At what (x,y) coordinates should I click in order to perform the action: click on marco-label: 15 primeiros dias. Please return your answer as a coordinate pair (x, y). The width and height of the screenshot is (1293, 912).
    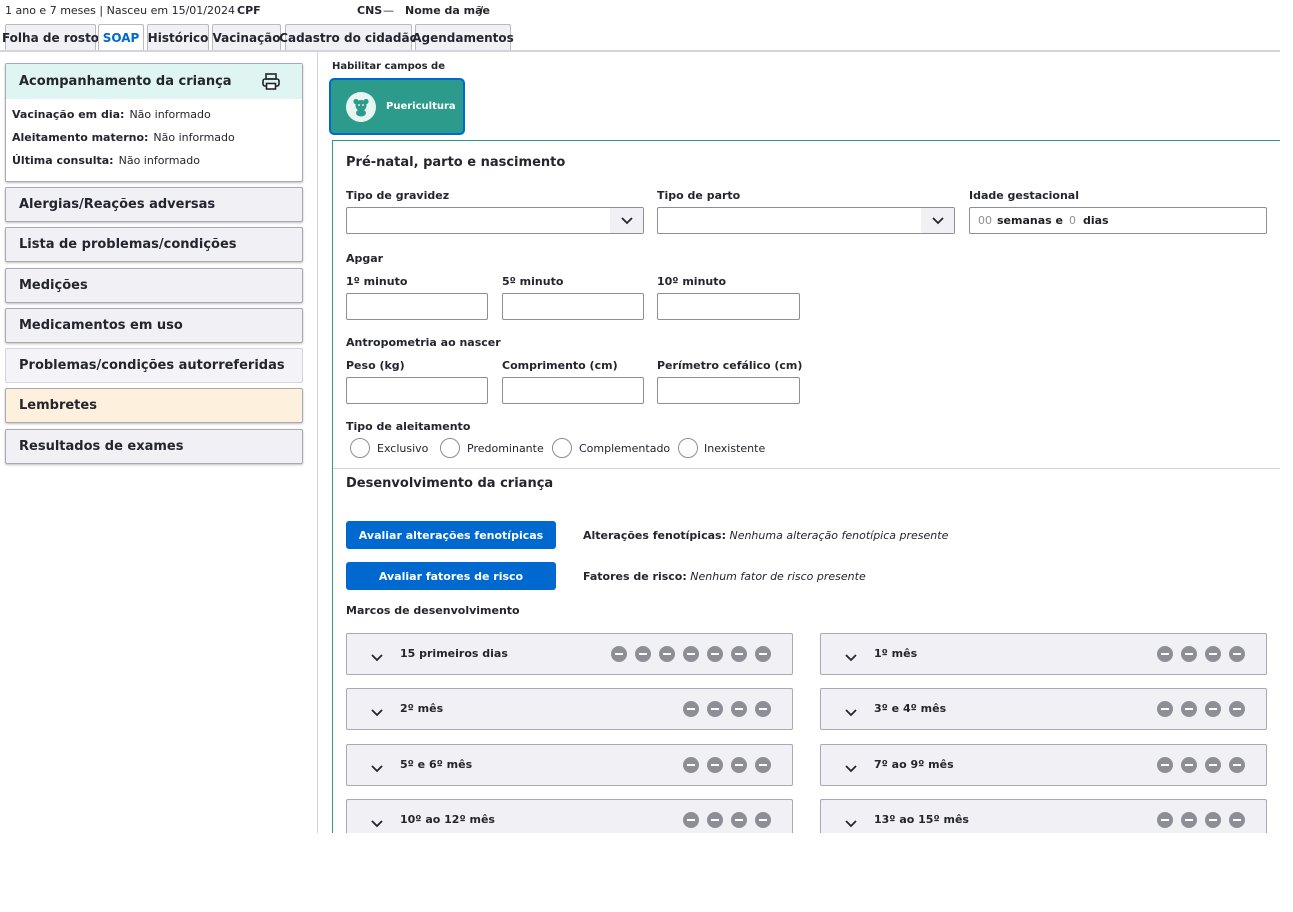
    Looking at the image, I should click on (454, 653).